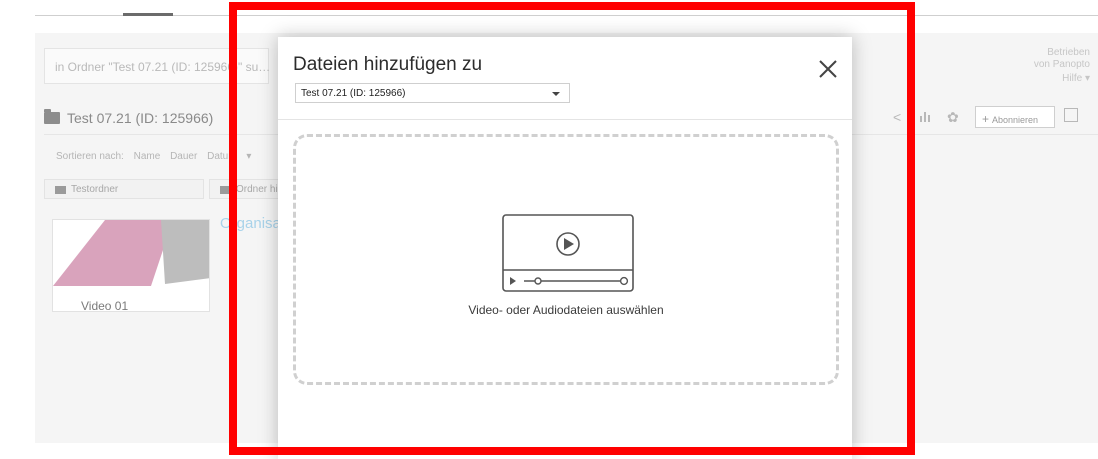  Describe the element at coordinates (953, 117) in the screenshot. I see `gear-icon: ✿` at that location.